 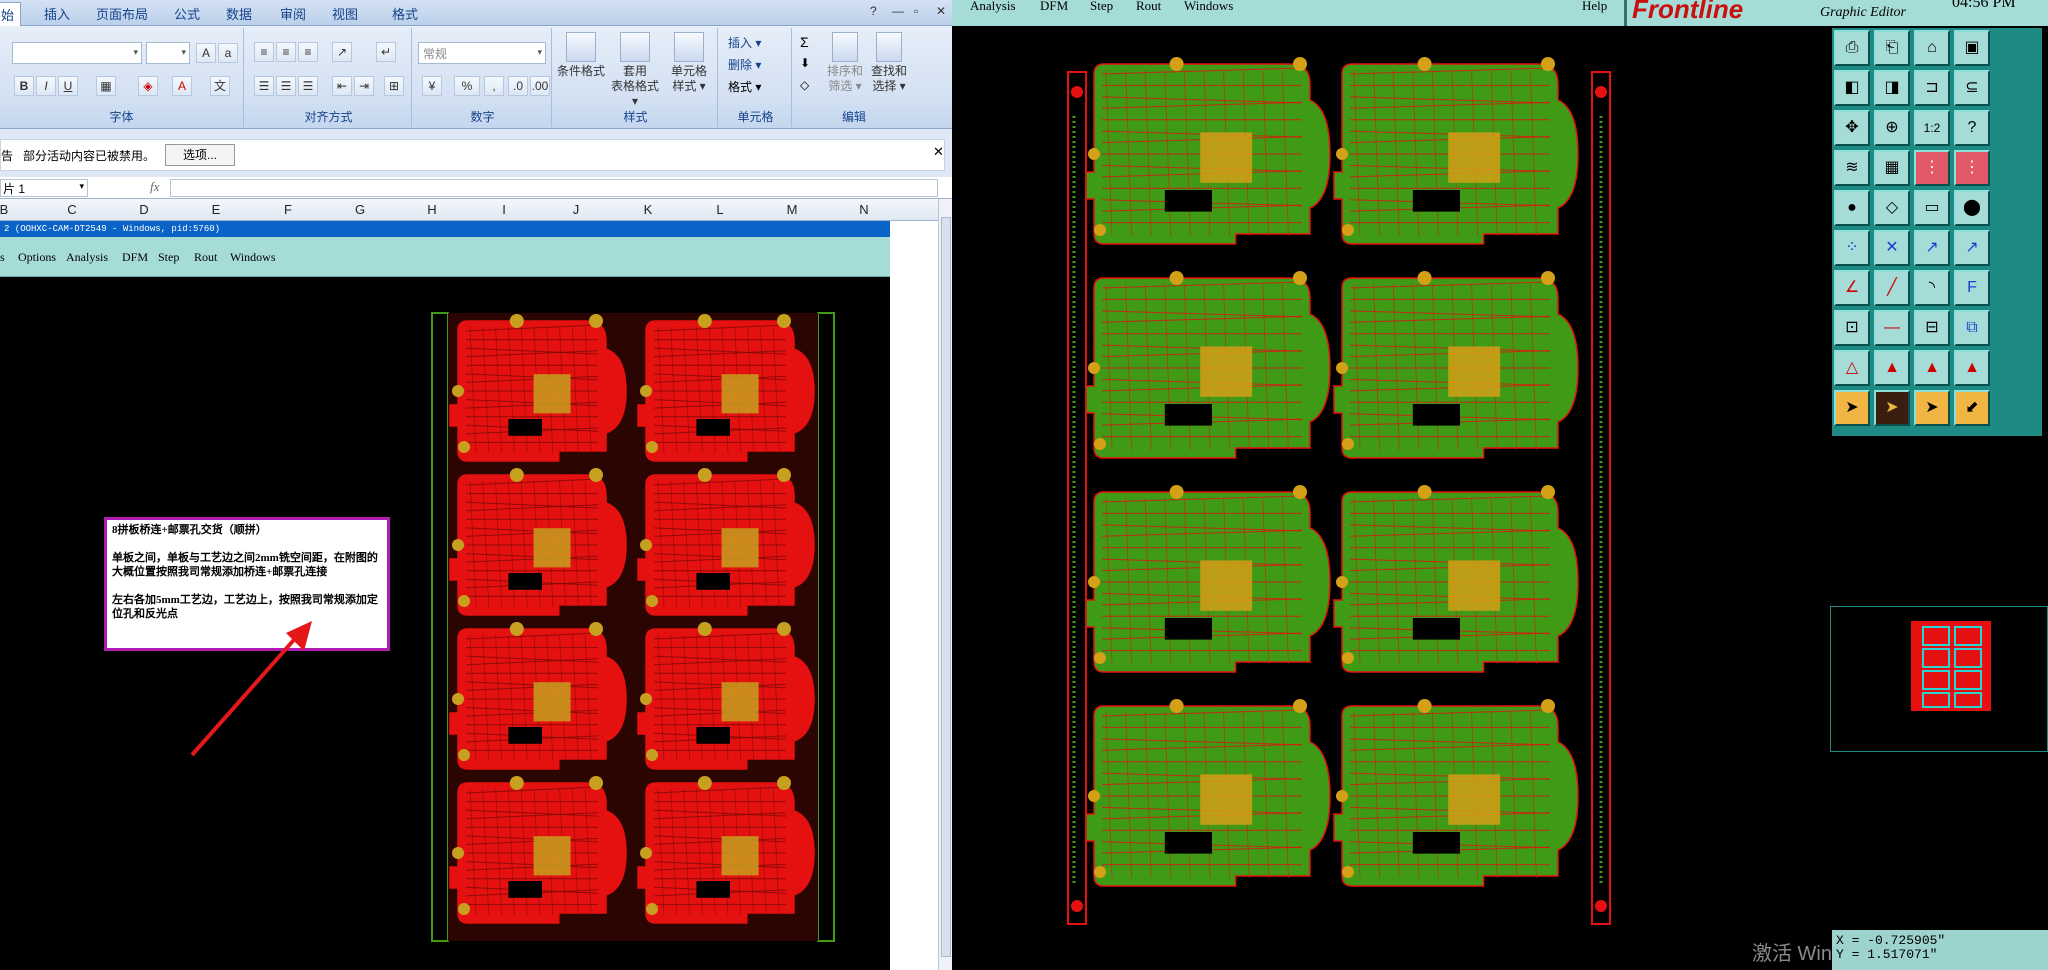 What do you see at coordinates (1852, 248) in the screenshot?
I see `connect-icon: ⁘` at bounding box center [1852, 248].